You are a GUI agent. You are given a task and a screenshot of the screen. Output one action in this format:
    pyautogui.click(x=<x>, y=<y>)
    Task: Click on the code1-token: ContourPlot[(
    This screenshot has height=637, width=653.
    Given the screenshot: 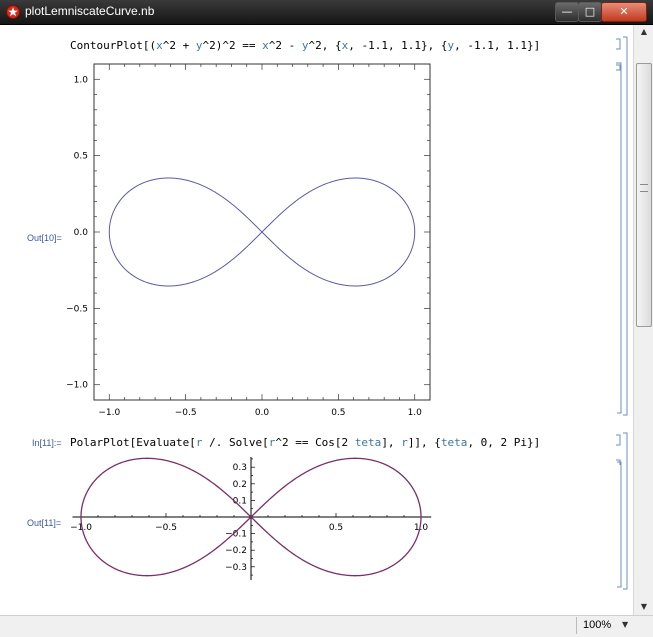 What is the action you would take?
    pyautogui.click(x=113, y=45)
    